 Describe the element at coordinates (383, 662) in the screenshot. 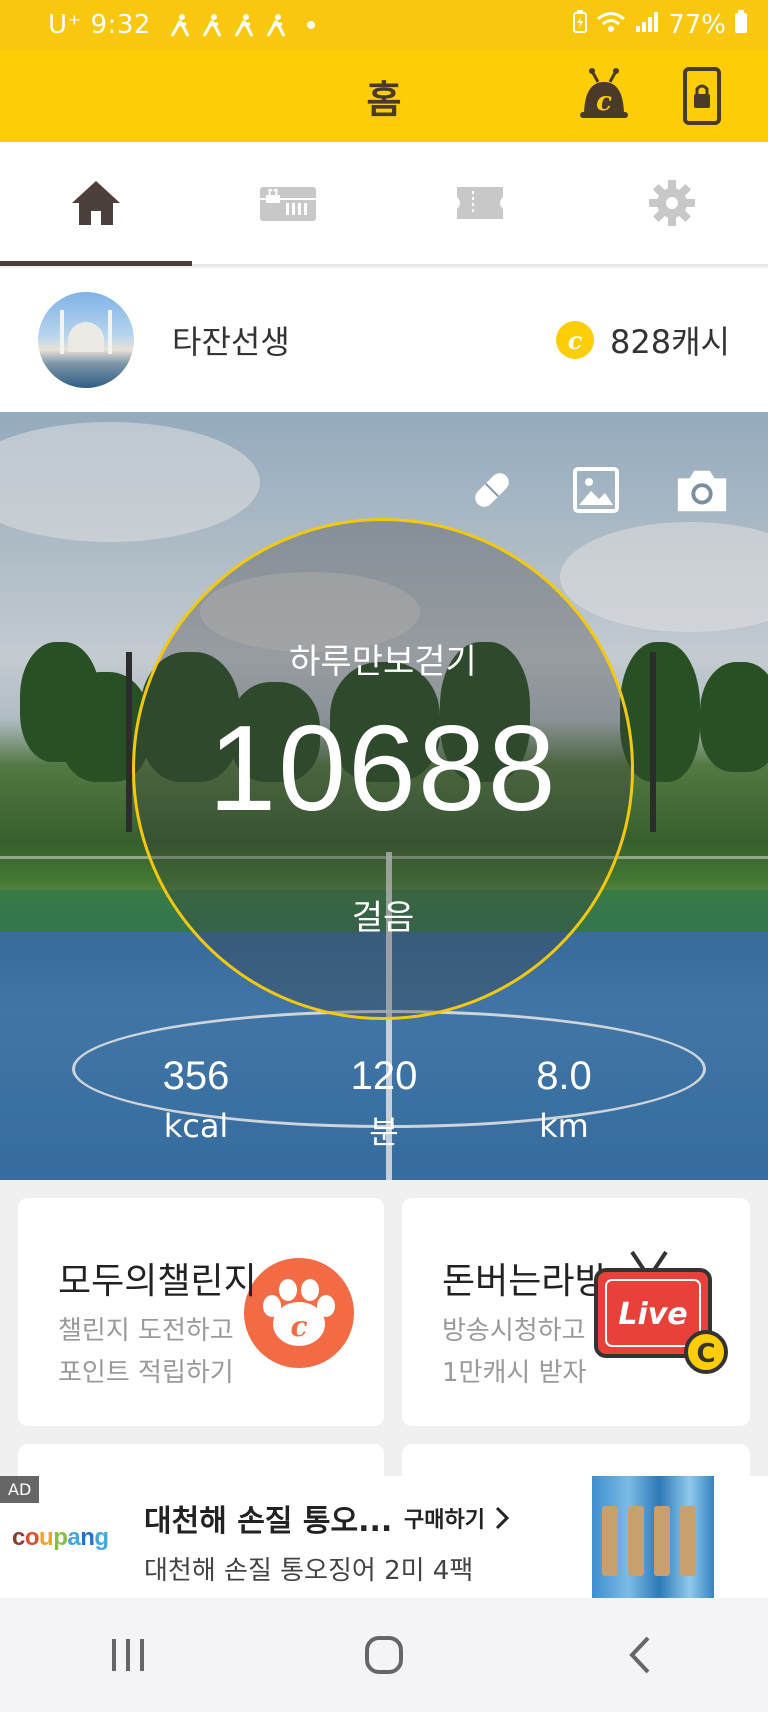

I see `goal-label: 하루만보걷기` at that location.